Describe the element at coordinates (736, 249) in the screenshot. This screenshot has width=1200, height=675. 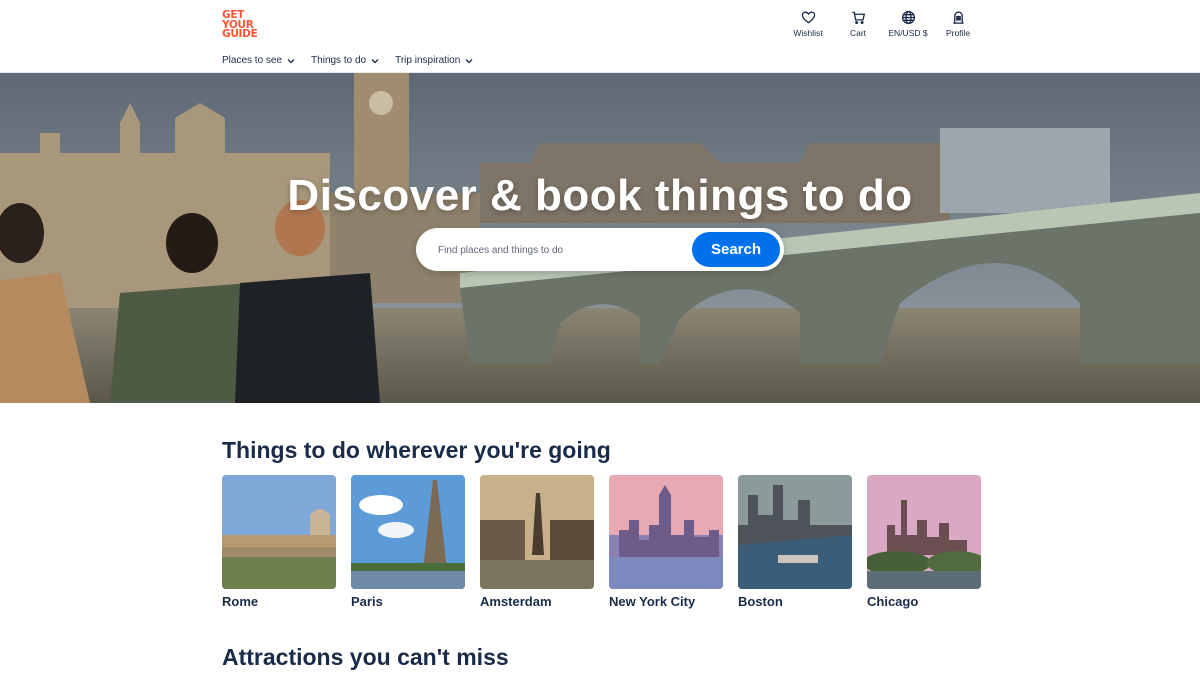
I see `search-button: Search` at that location.